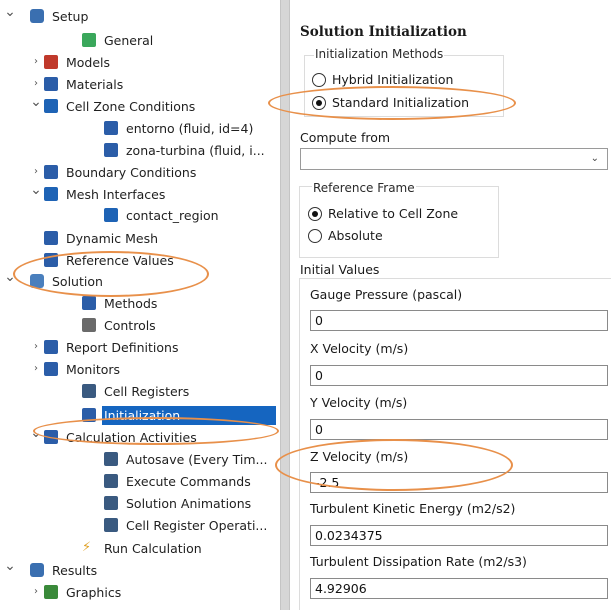  What do you see at coordinates (140, 62) in the screenshot?
I see `tree-item-models: › Models` at bounding box center [140, 62].